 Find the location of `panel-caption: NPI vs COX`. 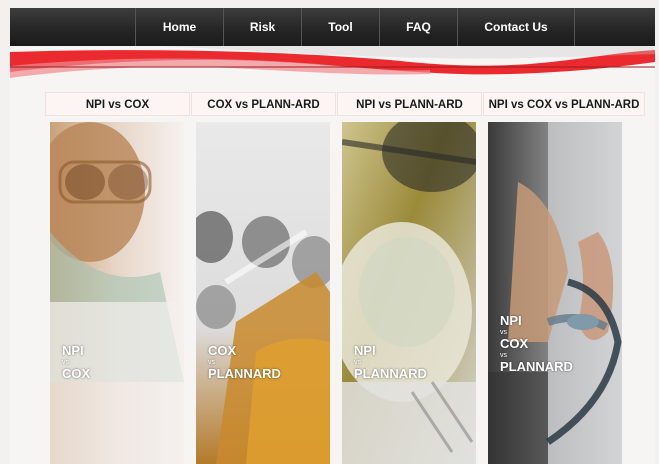

panel-caption: NPI vs COX is located at coordinates (76, 362).